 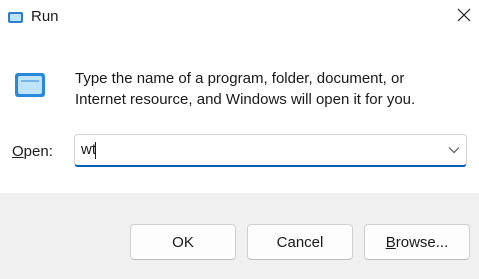 I want to click on close-icon, so click(x=464, y=17).